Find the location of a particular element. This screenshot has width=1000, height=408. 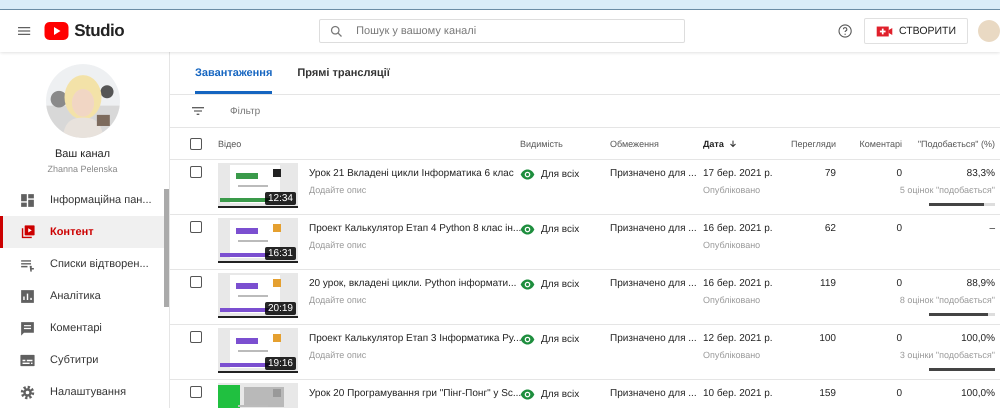

sort-down-arrow-icon is located at coordinates (733, 143).